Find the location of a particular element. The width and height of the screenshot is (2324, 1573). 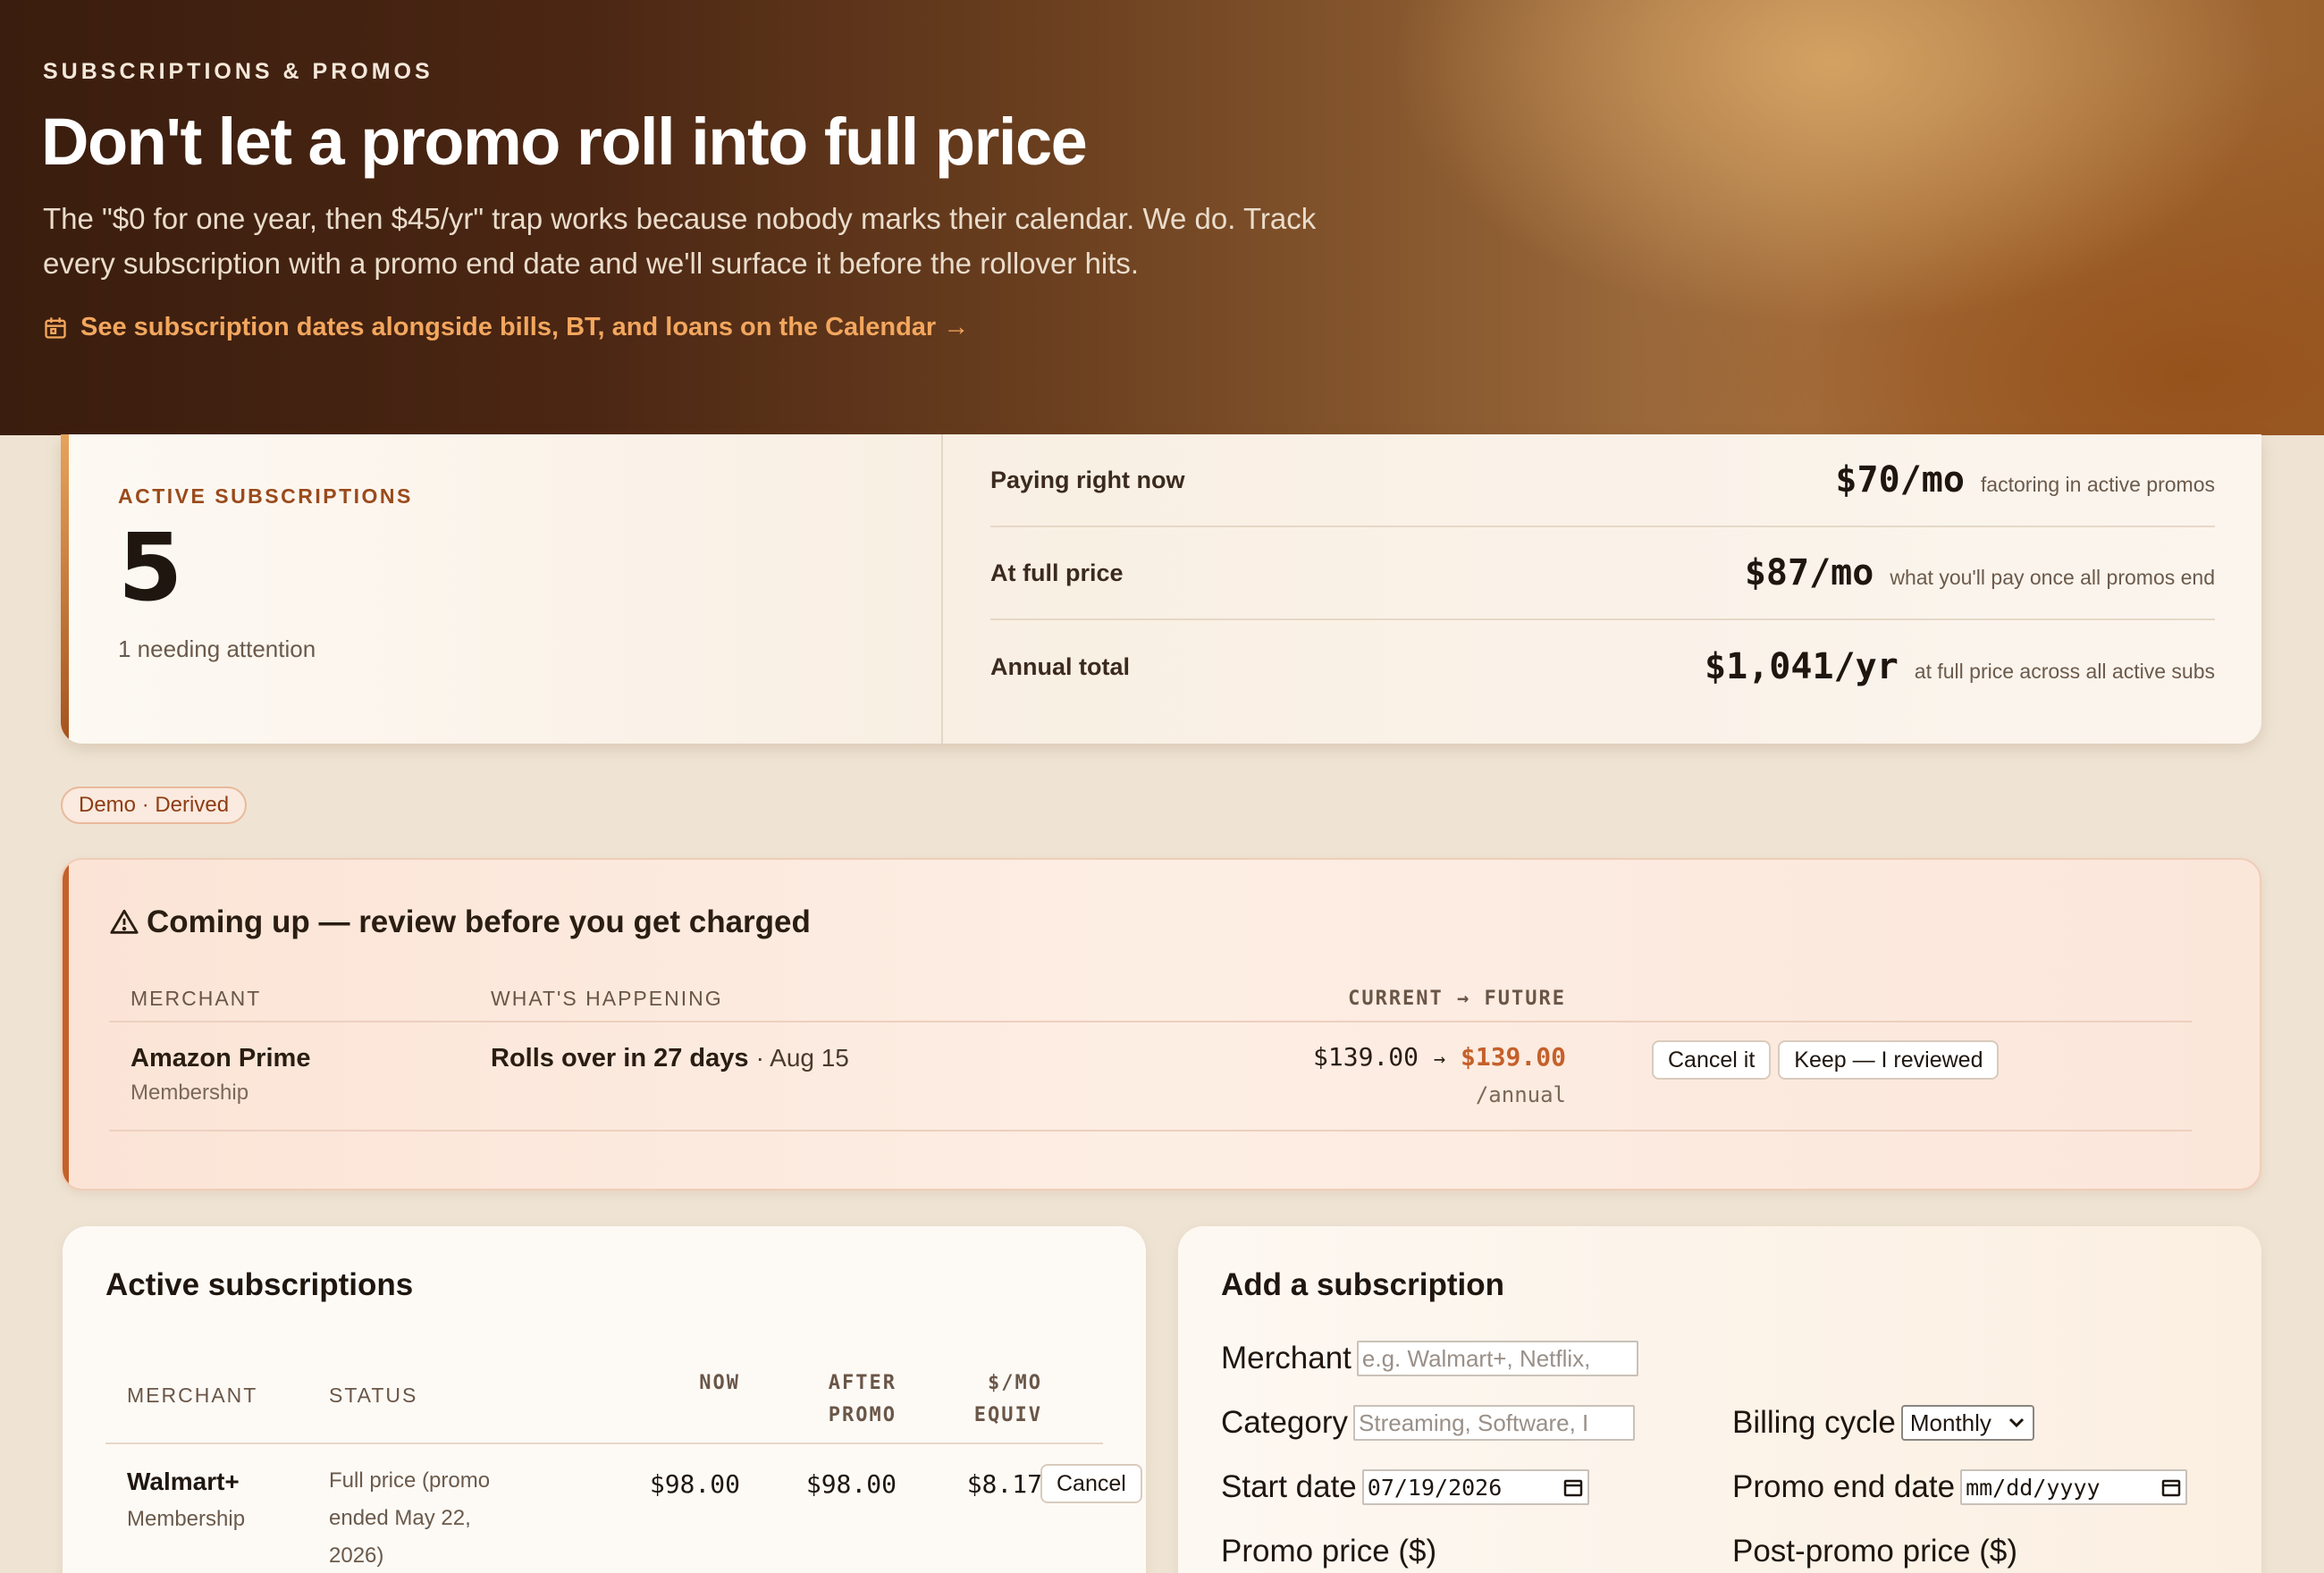

col-now: NOW is located at coordinates (719, 1383).